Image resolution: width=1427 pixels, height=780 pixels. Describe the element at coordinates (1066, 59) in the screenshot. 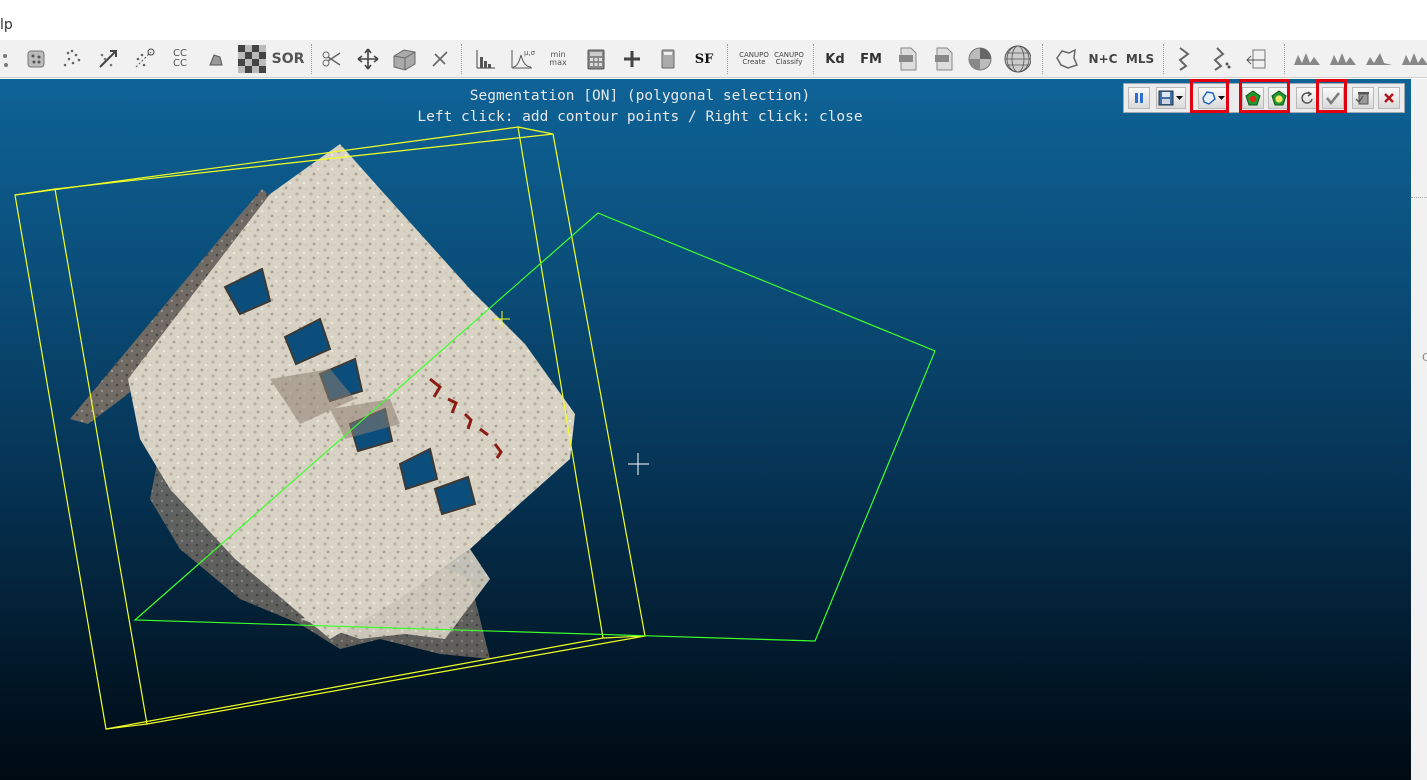

I see `connected-components-icon` at that location.